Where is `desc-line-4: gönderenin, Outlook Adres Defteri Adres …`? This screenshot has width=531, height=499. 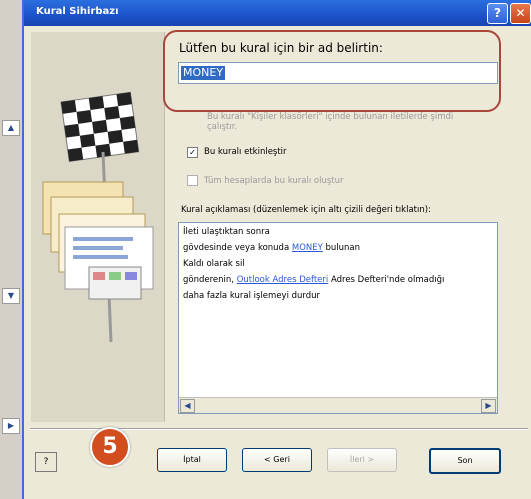
desc-line-4: gönderenin, Outlook Adres Defteri Adres … is located at coordinates (314, 280).